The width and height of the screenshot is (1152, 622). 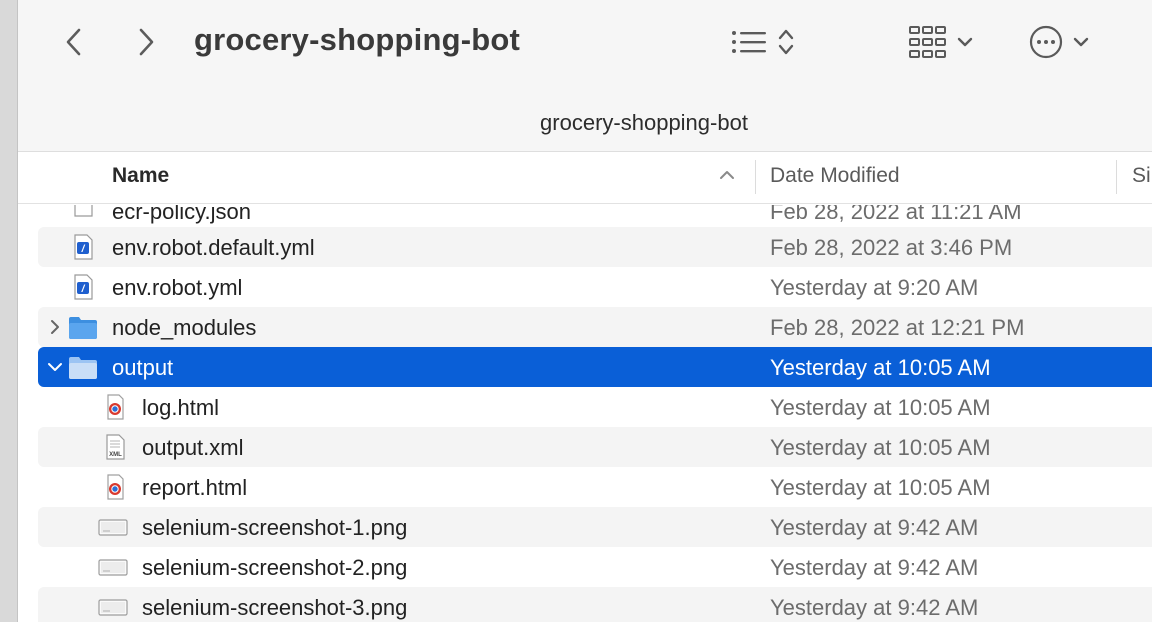 What do you see at coordinates (1141, 176) in the screenshot?
I see `column-header-size: Si` at bounding box center [1141, 176].